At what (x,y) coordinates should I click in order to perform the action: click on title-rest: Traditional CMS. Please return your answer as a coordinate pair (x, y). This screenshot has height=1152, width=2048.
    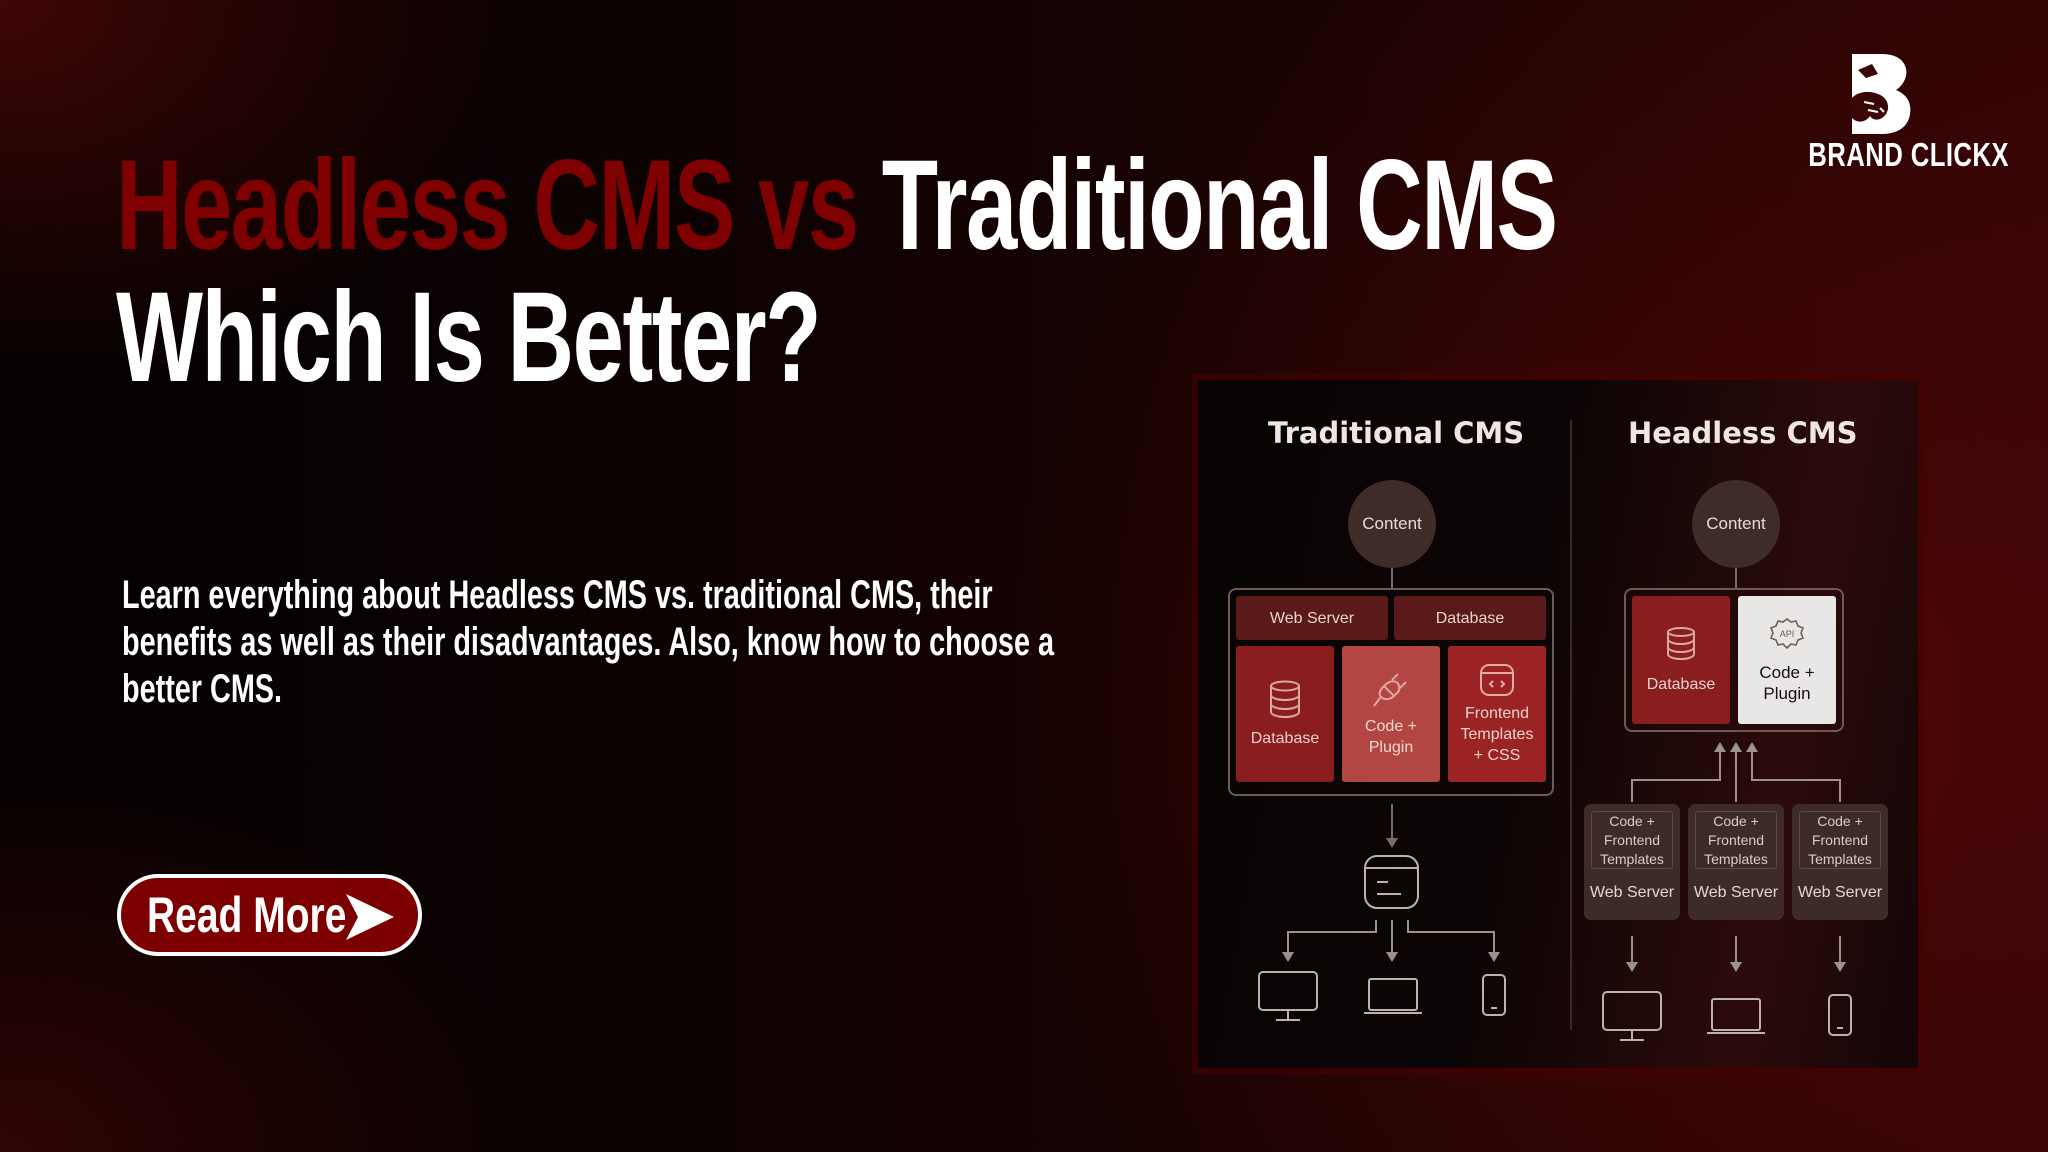
    Looking at the image, I should click on (1219, 205).